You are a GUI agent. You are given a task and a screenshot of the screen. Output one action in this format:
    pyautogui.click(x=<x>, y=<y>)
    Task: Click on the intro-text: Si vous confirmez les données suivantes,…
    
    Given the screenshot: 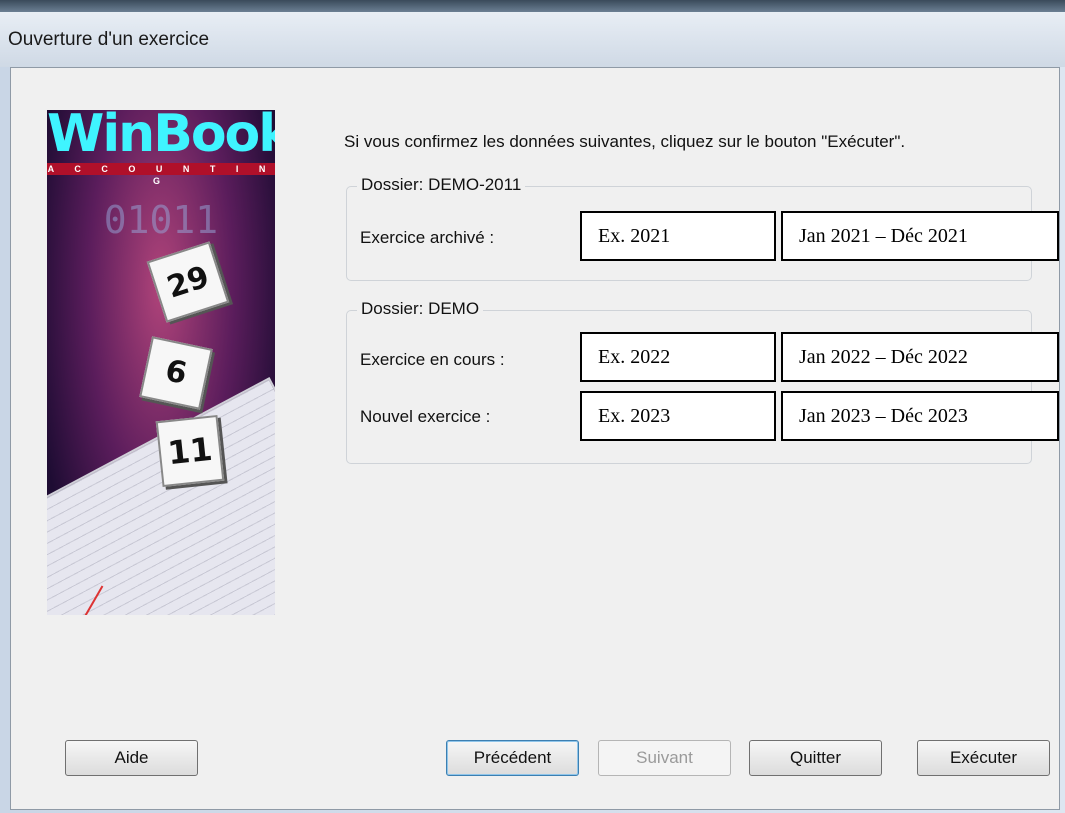 What is the action you would take?
    pyautogui.click(x=625, y=141)
    